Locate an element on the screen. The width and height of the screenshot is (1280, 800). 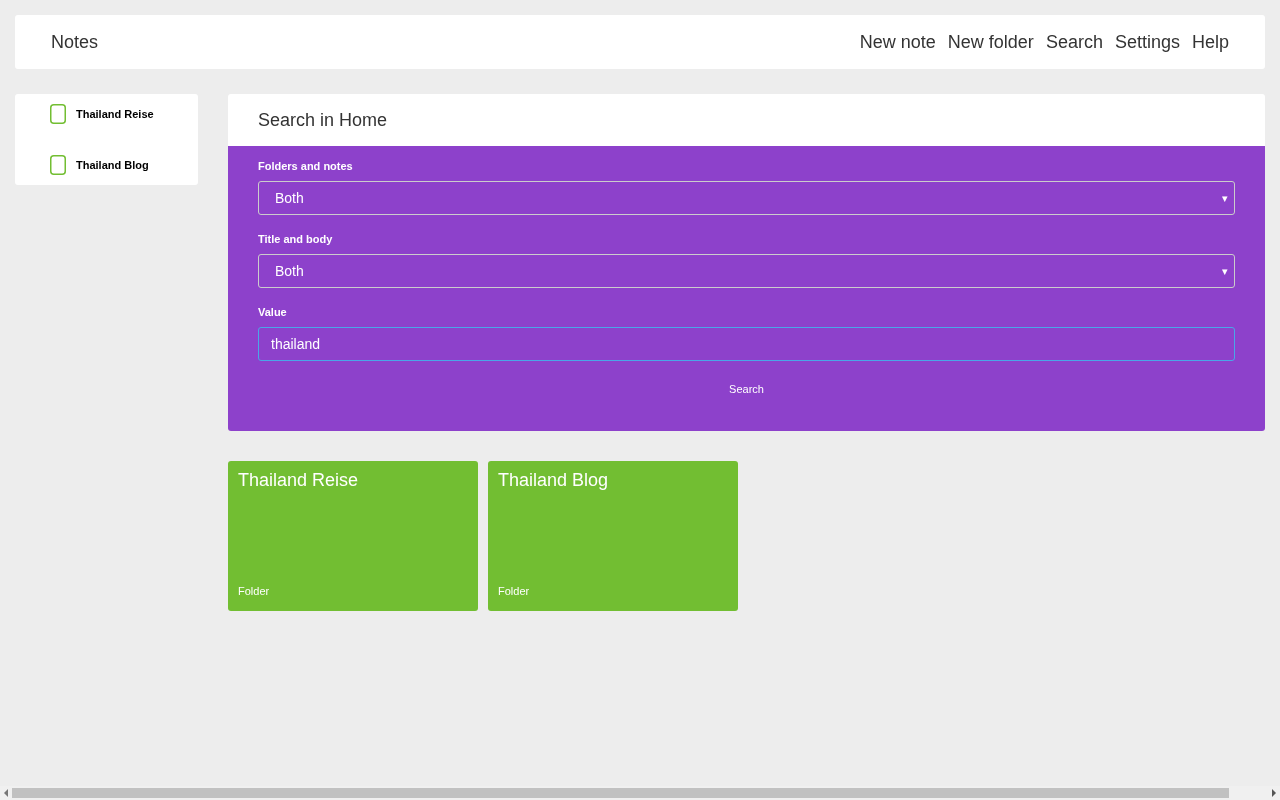
field-label: Value is located at coordinates (273, 312).